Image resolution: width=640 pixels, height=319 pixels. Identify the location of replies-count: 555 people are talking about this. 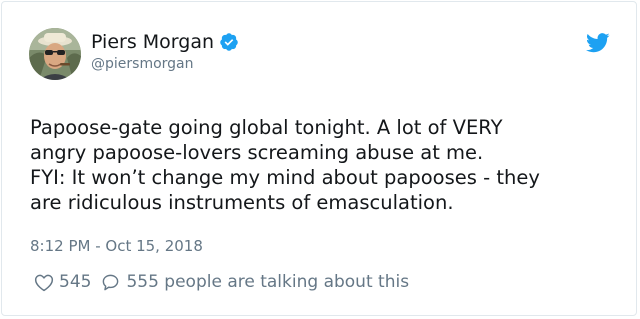
(268, 282).